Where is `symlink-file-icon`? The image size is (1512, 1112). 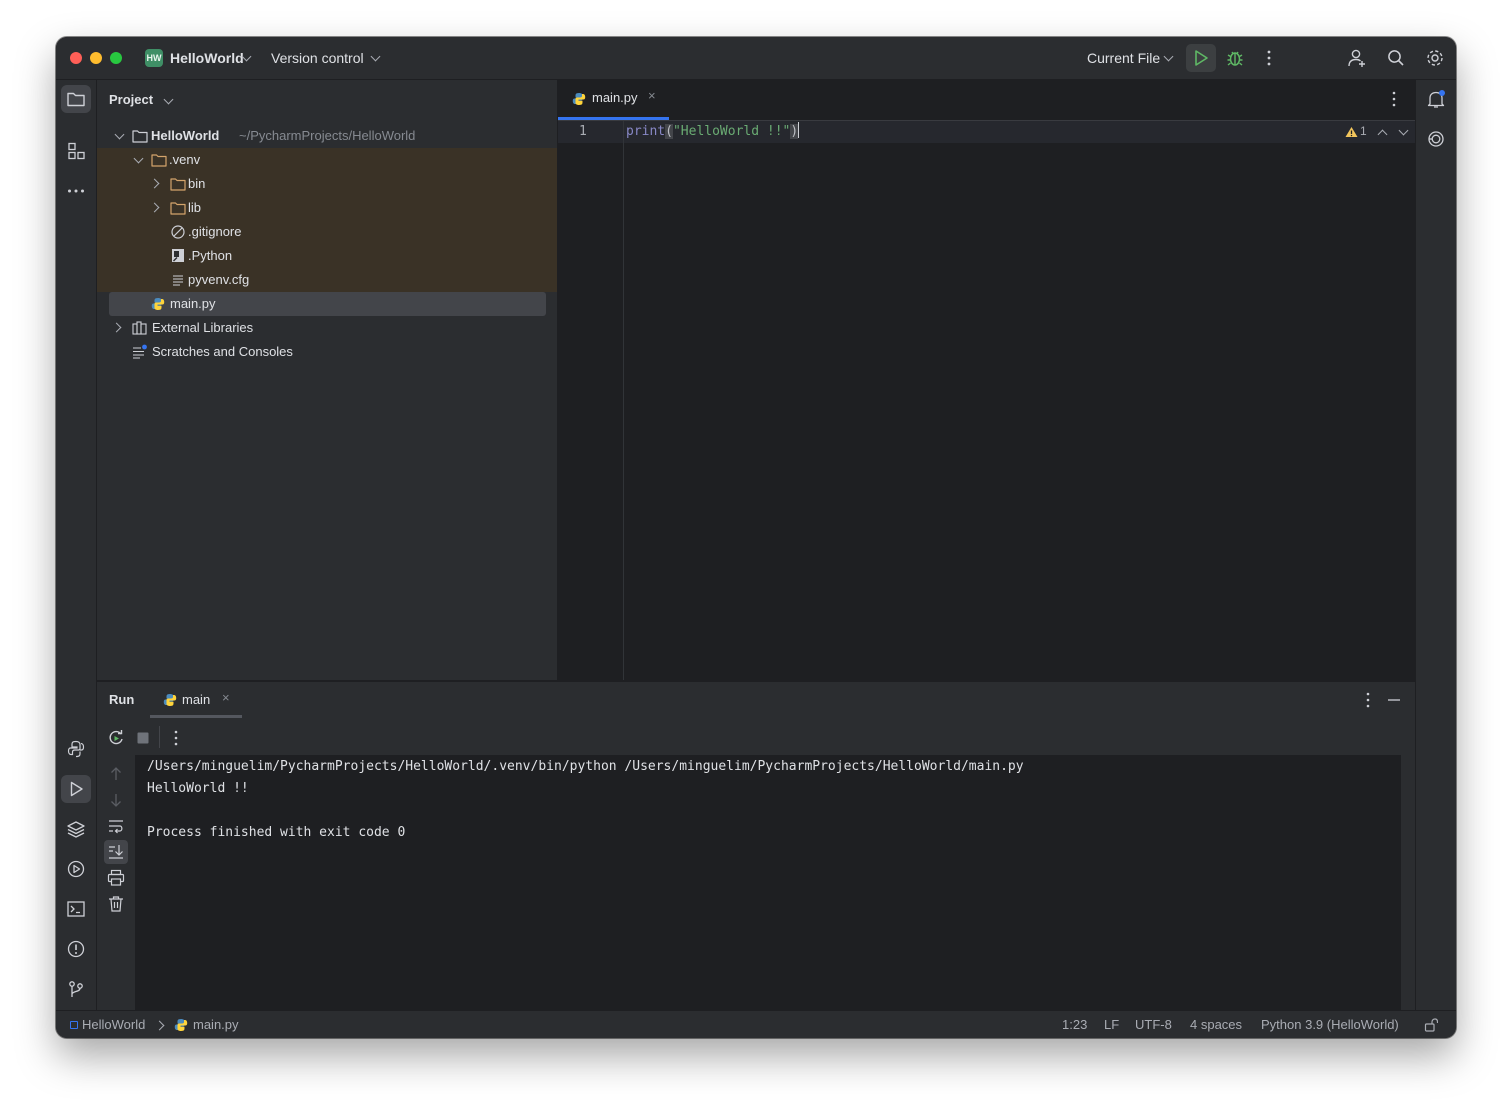
symlink-file-icon is located at coordinates (178, 255).